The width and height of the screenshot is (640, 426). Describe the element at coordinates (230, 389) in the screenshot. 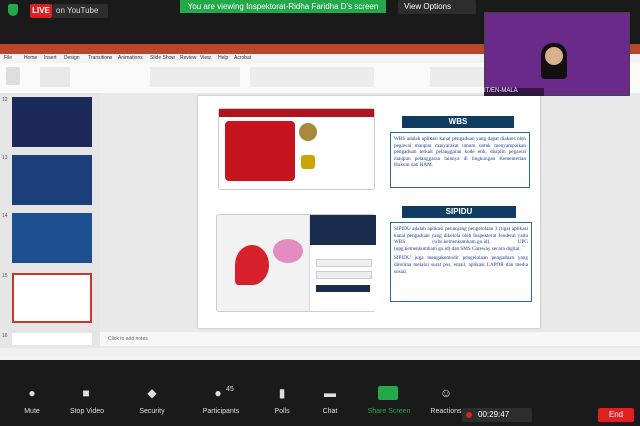

I see `participants-count: 45` at that location.